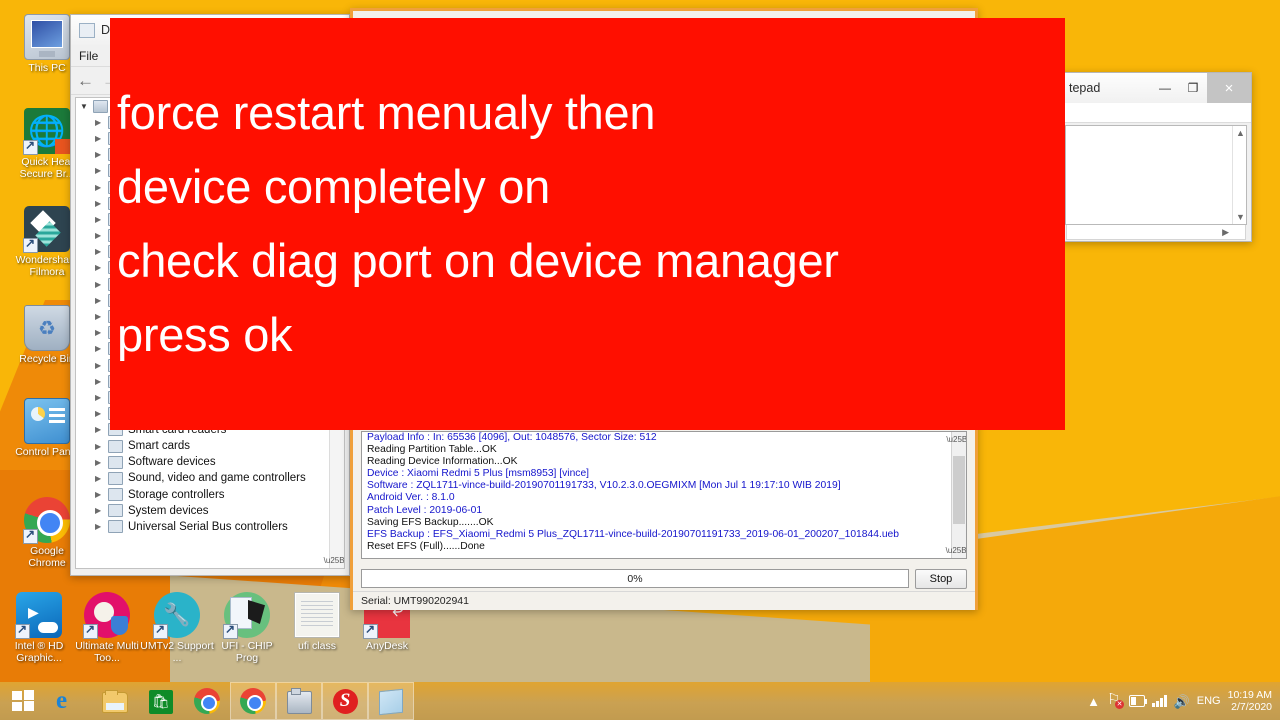 The image size is (1280, 720). Describe the element at coordinates (119, 625) in the screenshot. I see `shield-icon` at that location.